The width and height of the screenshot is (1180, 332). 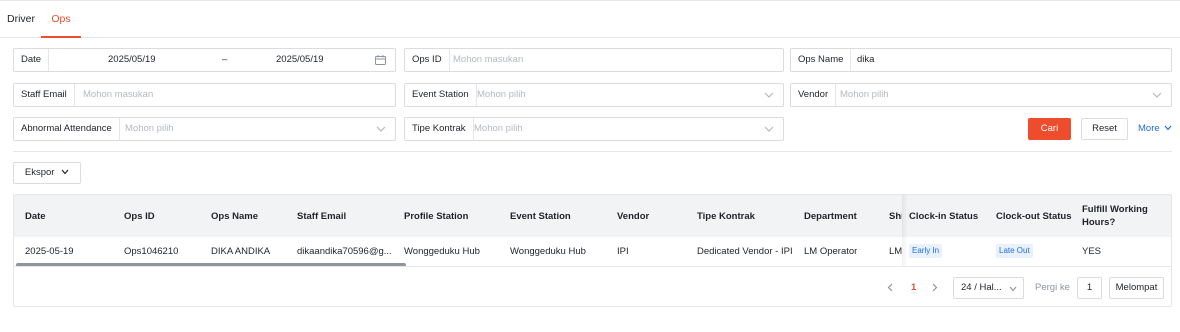 I want to click on row-divider, so click(x=592, y=266).